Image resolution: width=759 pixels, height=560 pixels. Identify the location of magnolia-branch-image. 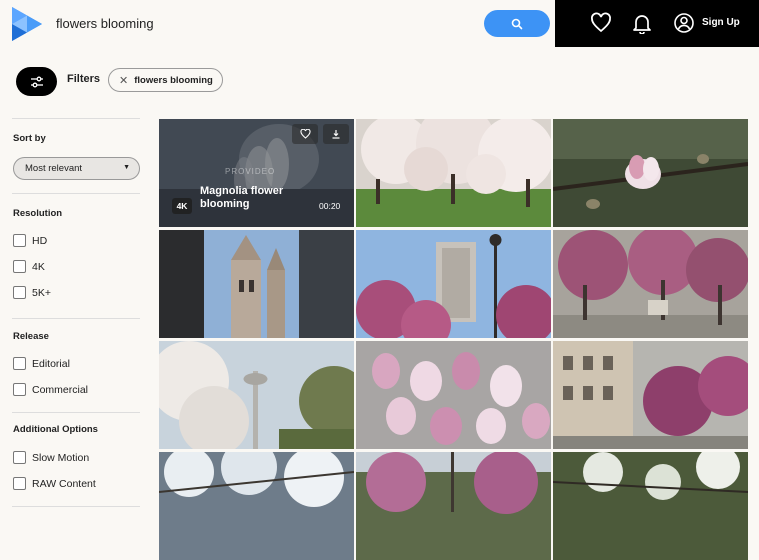
(650, 173).